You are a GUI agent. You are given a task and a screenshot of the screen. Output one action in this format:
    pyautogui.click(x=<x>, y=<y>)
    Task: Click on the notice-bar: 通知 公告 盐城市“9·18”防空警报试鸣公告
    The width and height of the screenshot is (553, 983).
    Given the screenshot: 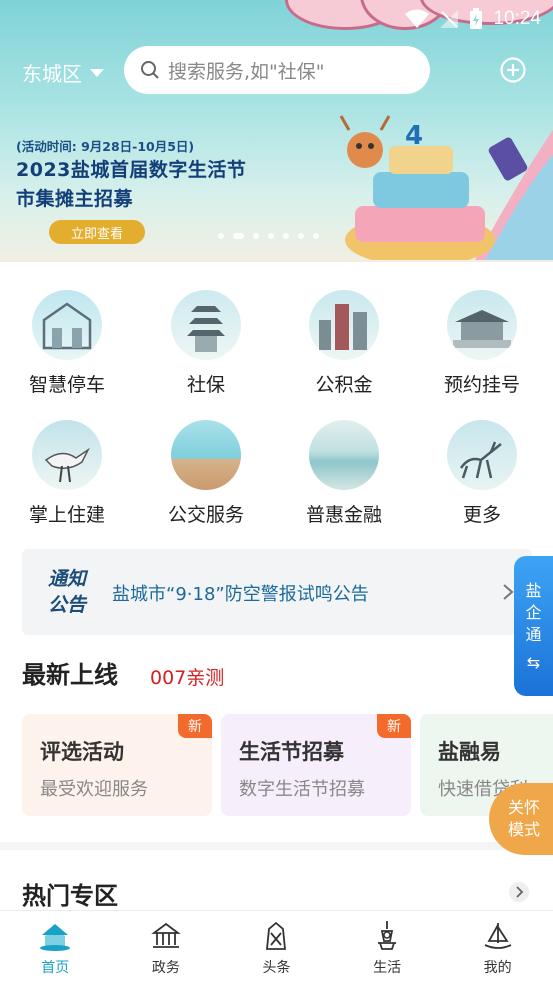 What is the action you would take?
    pyautogui.click(x=277, y=592)
    